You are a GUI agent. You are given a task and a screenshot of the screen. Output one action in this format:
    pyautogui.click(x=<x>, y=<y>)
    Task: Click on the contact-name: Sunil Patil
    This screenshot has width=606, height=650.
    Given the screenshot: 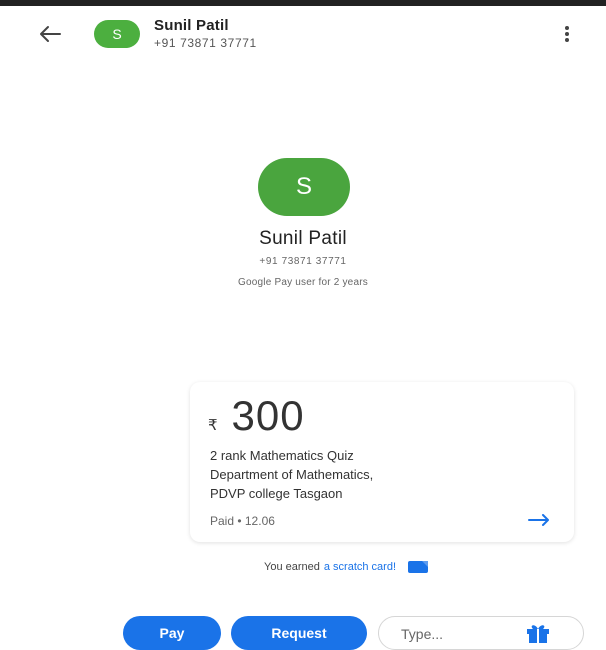 What is the action you would take?
    pyautogui.click(x=191, y=25)
    